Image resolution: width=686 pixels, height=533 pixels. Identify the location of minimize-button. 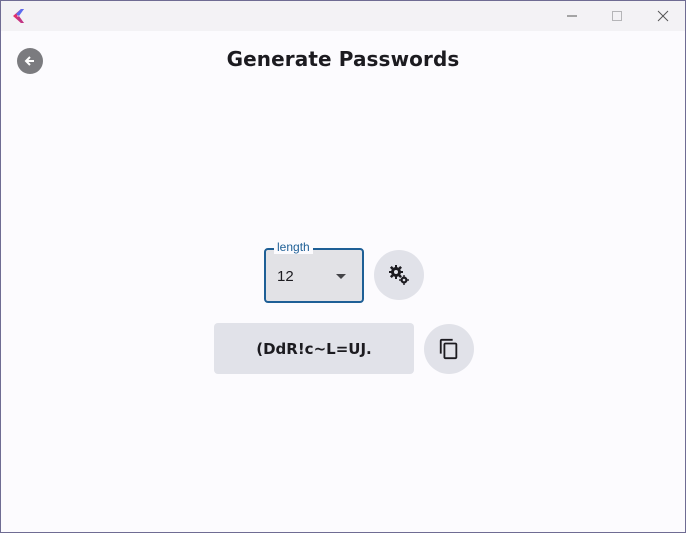
(572, 16).